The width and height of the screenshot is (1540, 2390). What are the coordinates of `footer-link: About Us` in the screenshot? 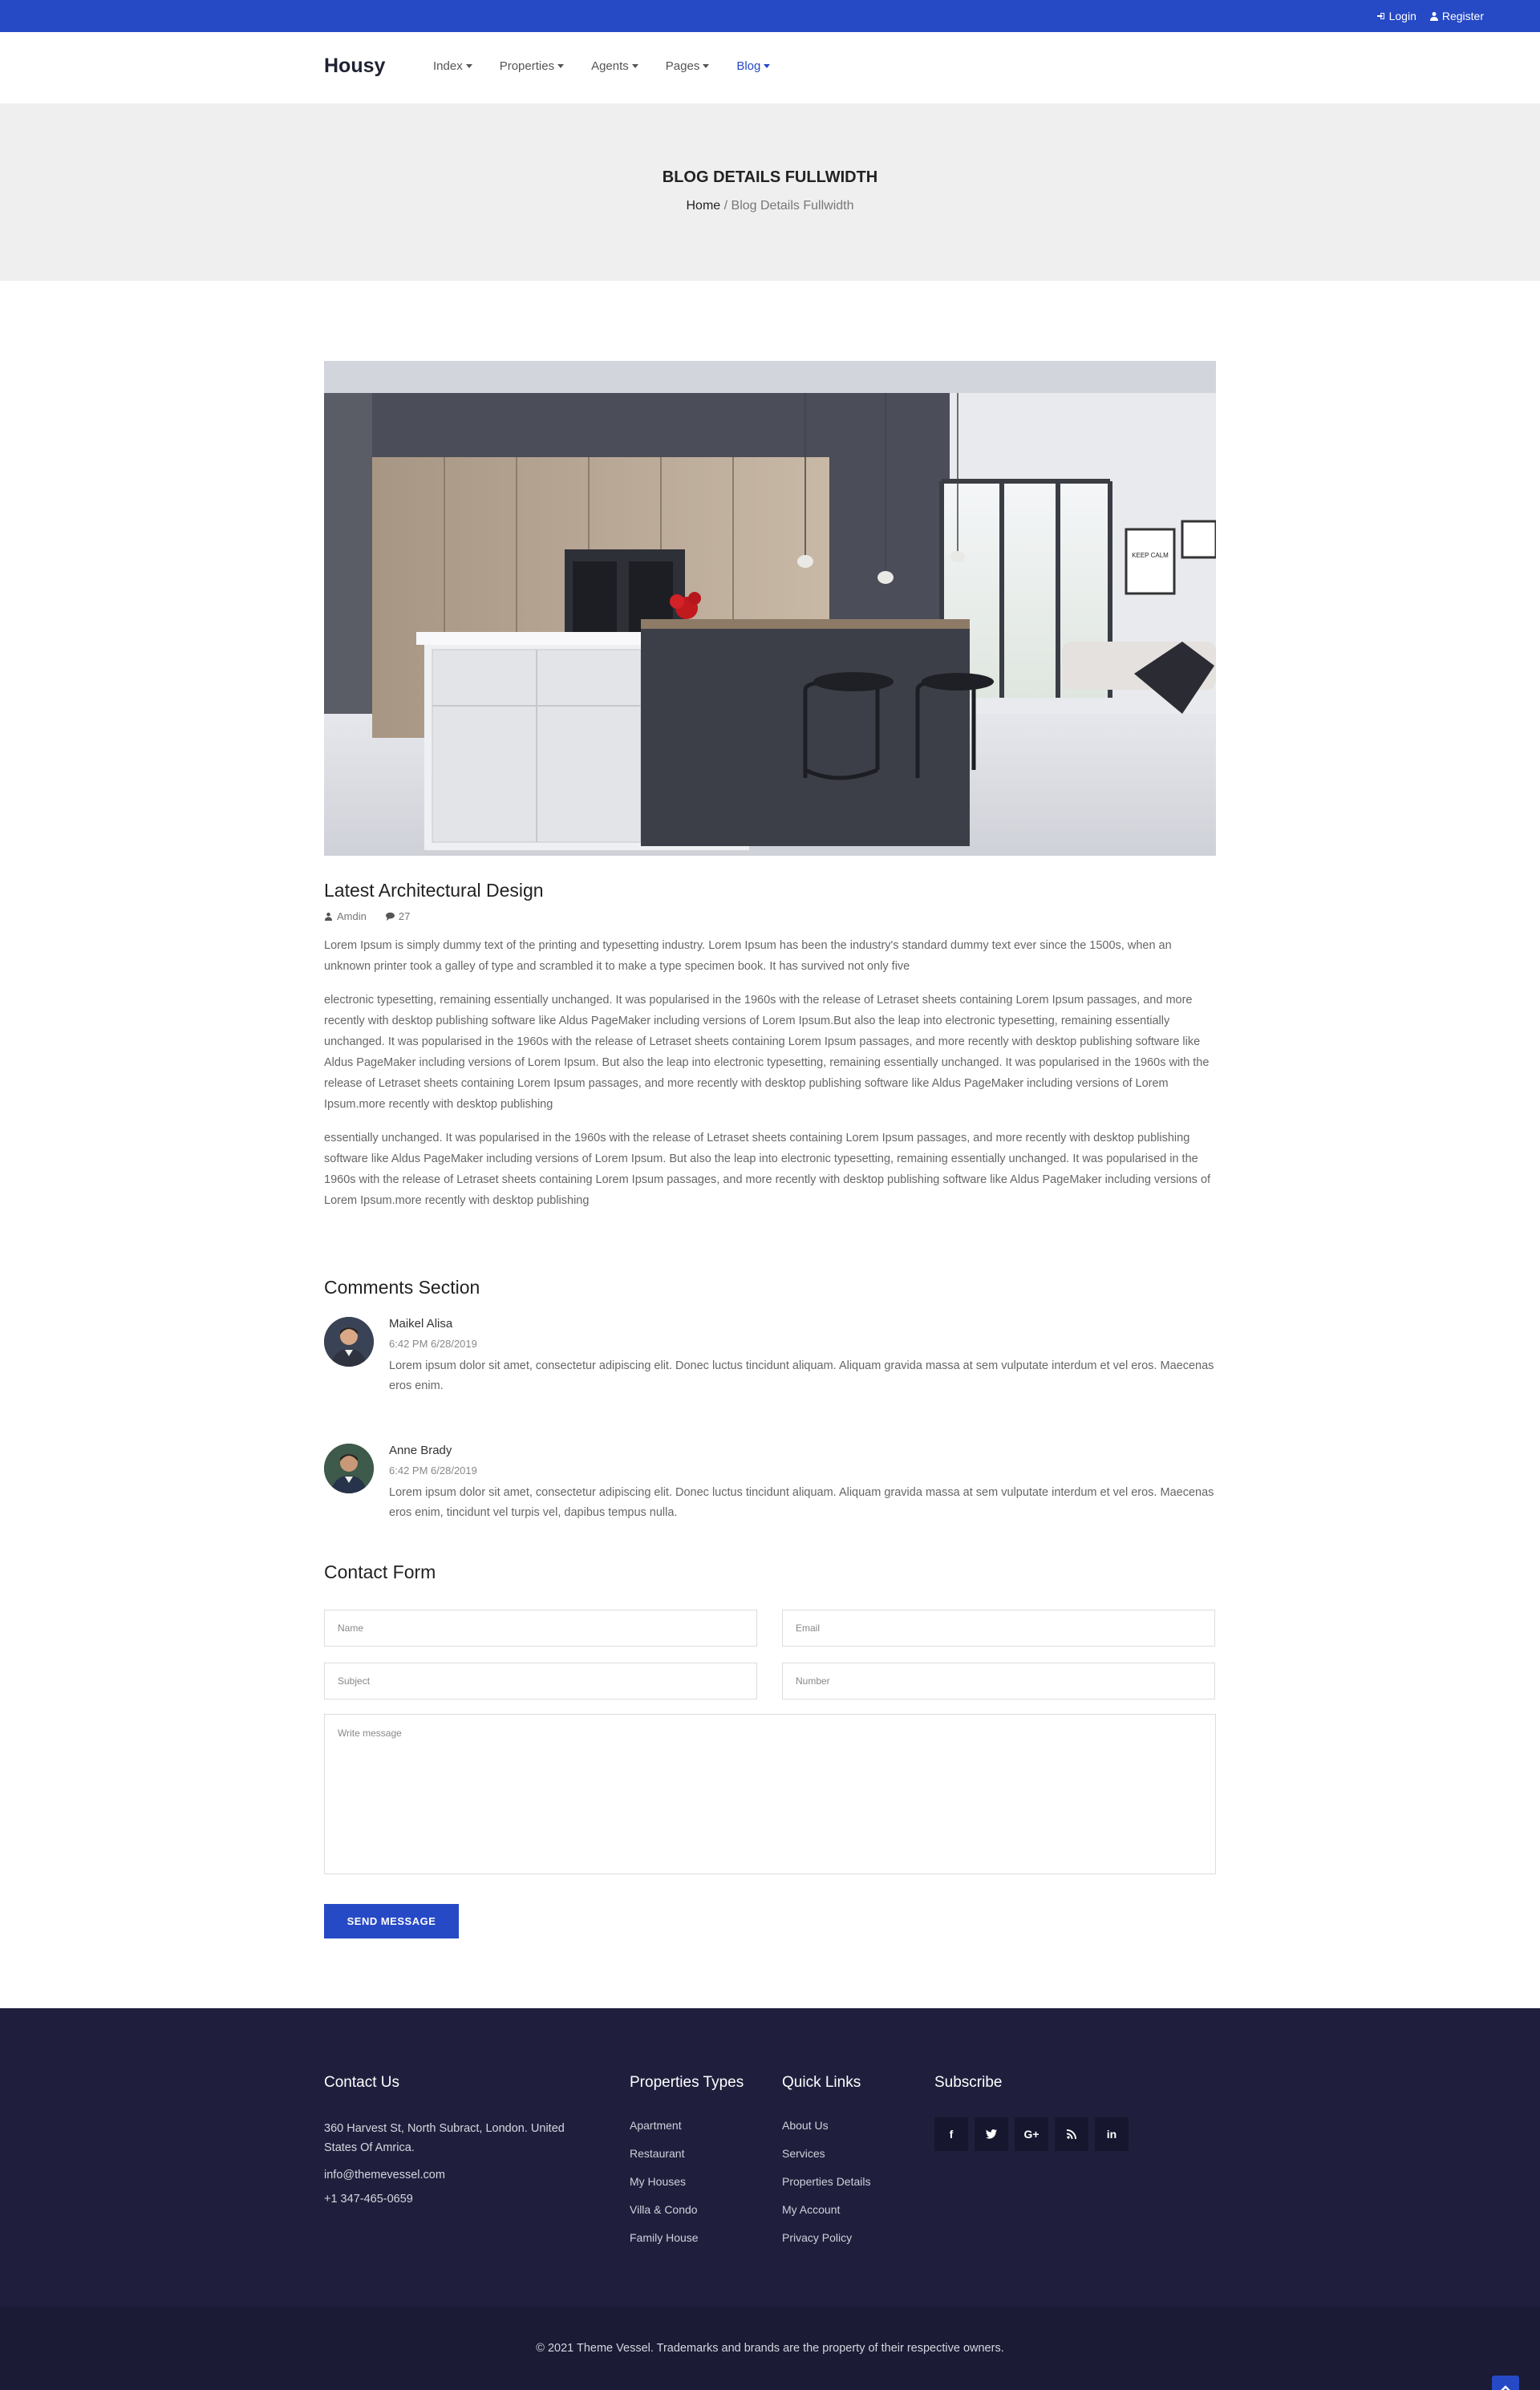 It's located at (827, 2133).